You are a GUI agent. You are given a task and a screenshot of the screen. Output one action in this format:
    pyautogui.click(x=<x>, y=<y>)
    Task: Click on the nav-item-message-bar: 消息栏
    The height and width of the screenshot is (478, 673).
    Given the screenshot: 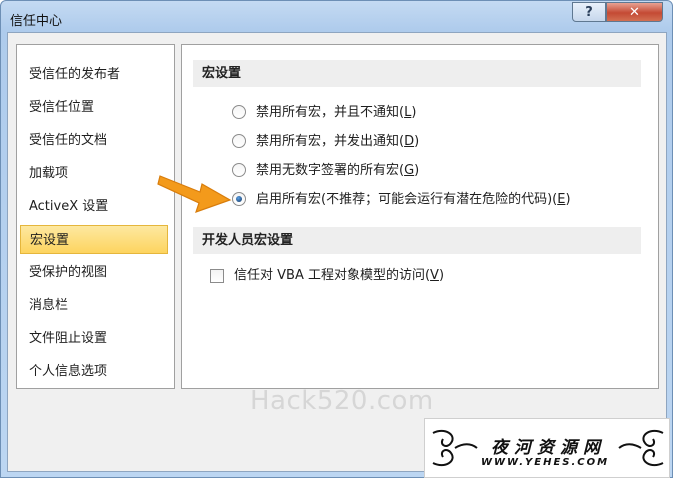 What is the action you would take?
    pyautogui.click(x=94, y=305)
    